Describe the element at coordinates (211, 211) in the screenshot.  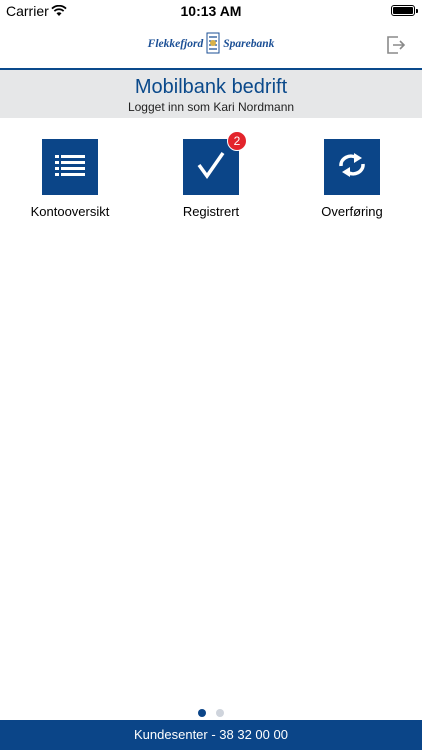
I see `tile-label: Registrert` at that location.